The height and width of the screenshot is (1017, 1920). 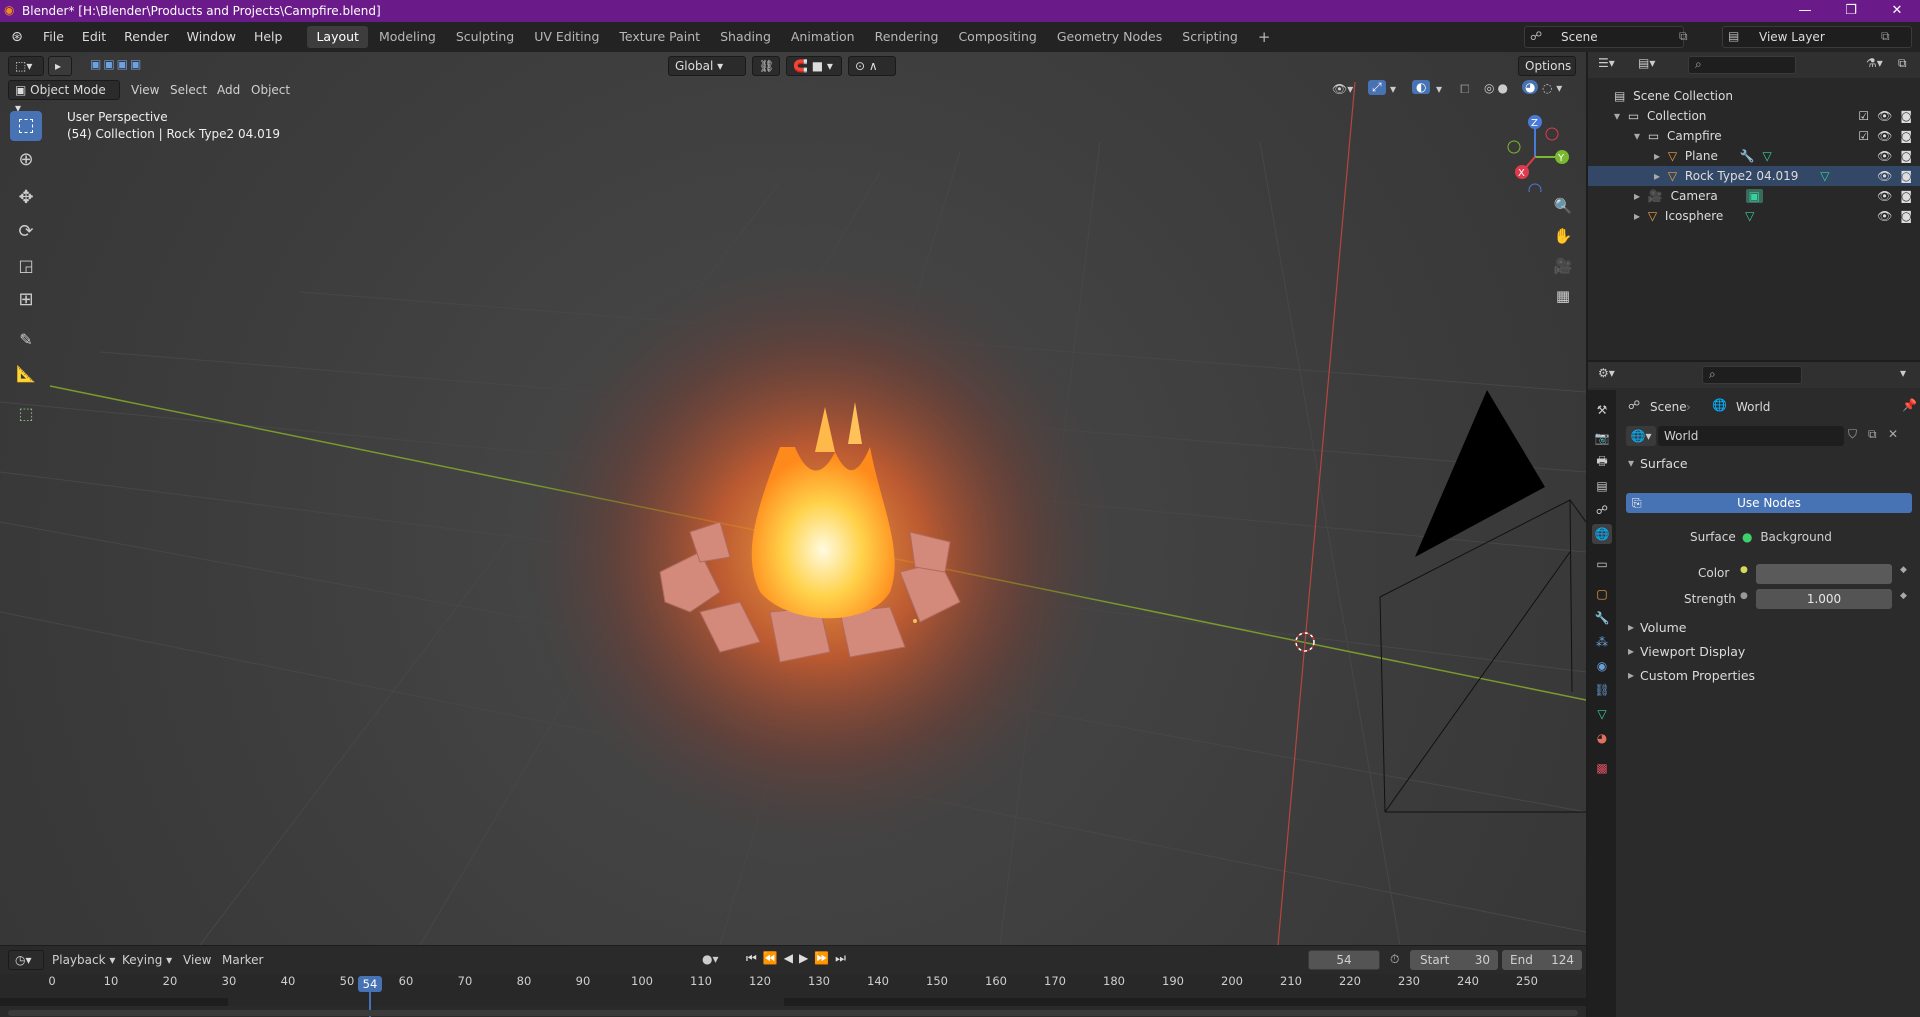 What do you see at coordinates (1377, 87) in the screenshot?
I see `gizmo-toggle-icon: ⤢` at bounding box center [1377, 87].